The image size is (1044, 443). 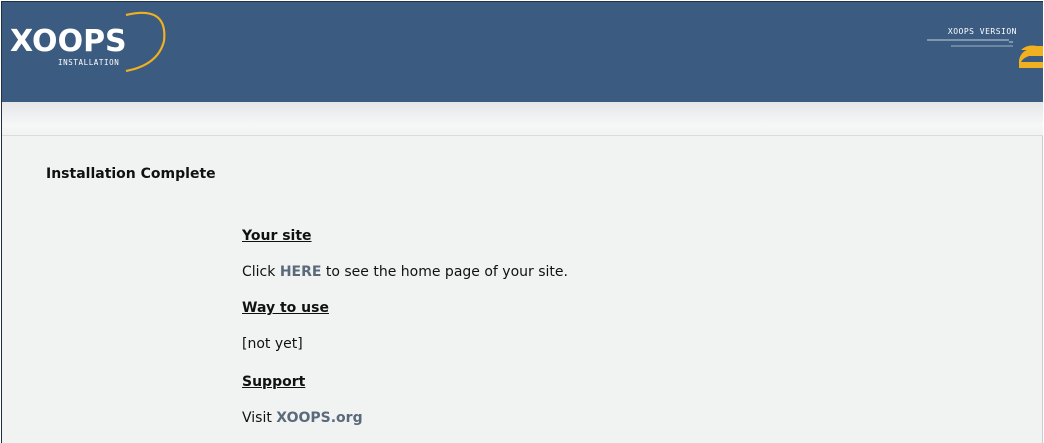 I want to click on way-to-use-text: [not yet], so click(x=272, y=344).